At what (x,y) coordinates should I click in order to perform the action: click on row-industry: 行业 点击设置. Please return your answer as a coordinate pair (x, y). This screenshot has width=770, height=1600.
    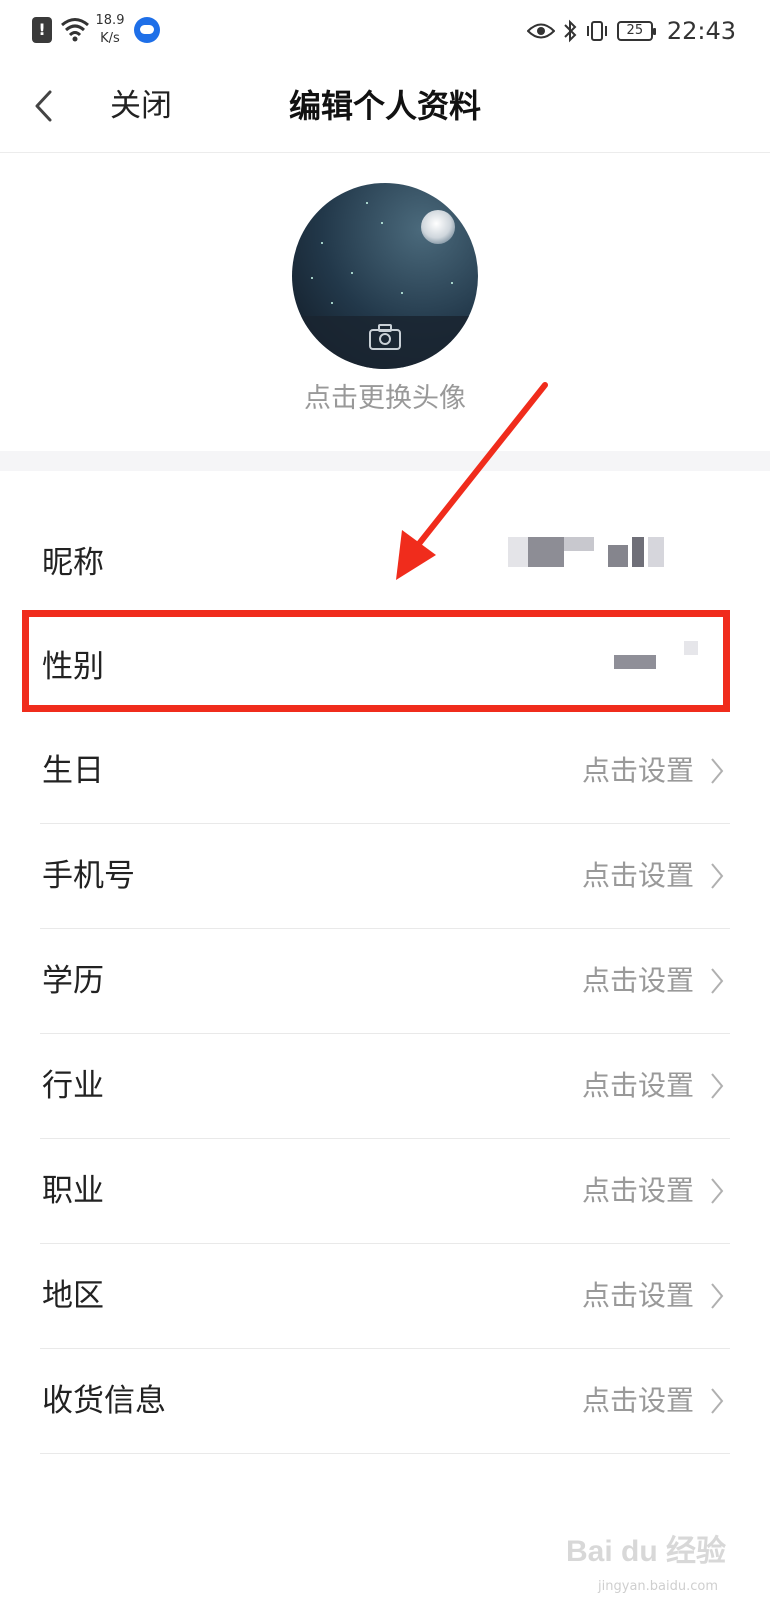
    Looking at the image, I should click on (385, 1086).